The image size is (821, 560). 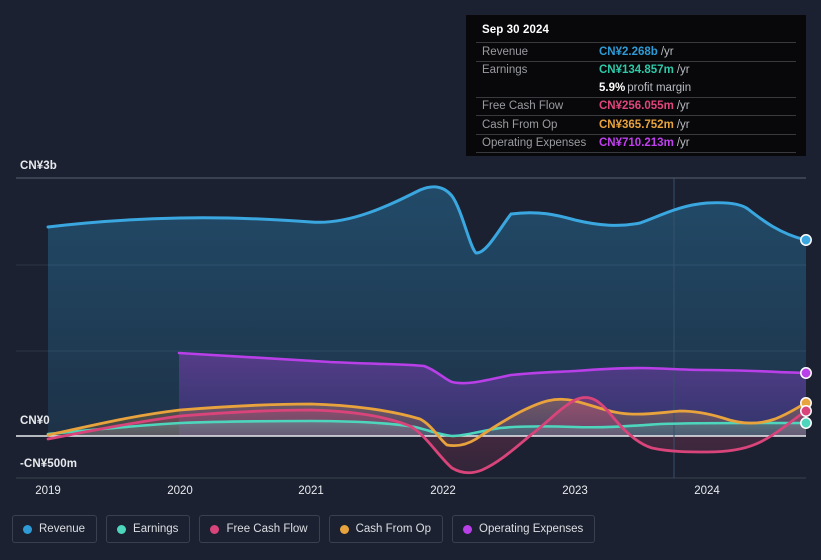 What do you see at coordinates (38, 166) in the screenshot?
I see `y-axis-label-top: CN¥3b` at bounding box center [38, 166].